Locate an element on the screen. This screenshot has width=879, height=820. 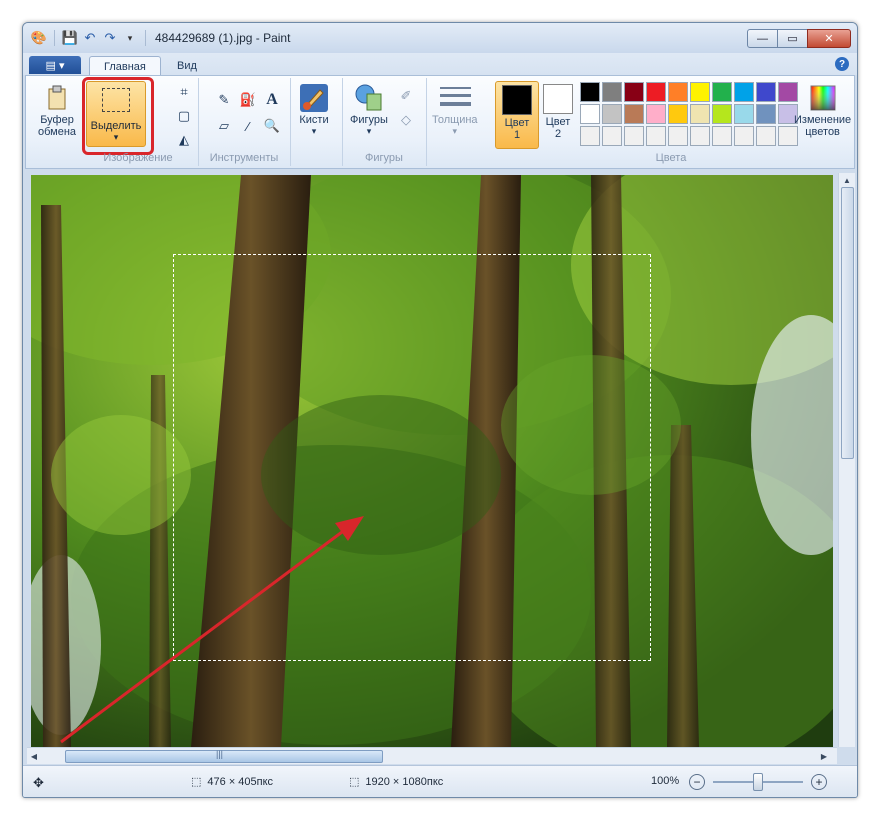
selection-size-icon: ⬚ is located at coordinates (196, 782).